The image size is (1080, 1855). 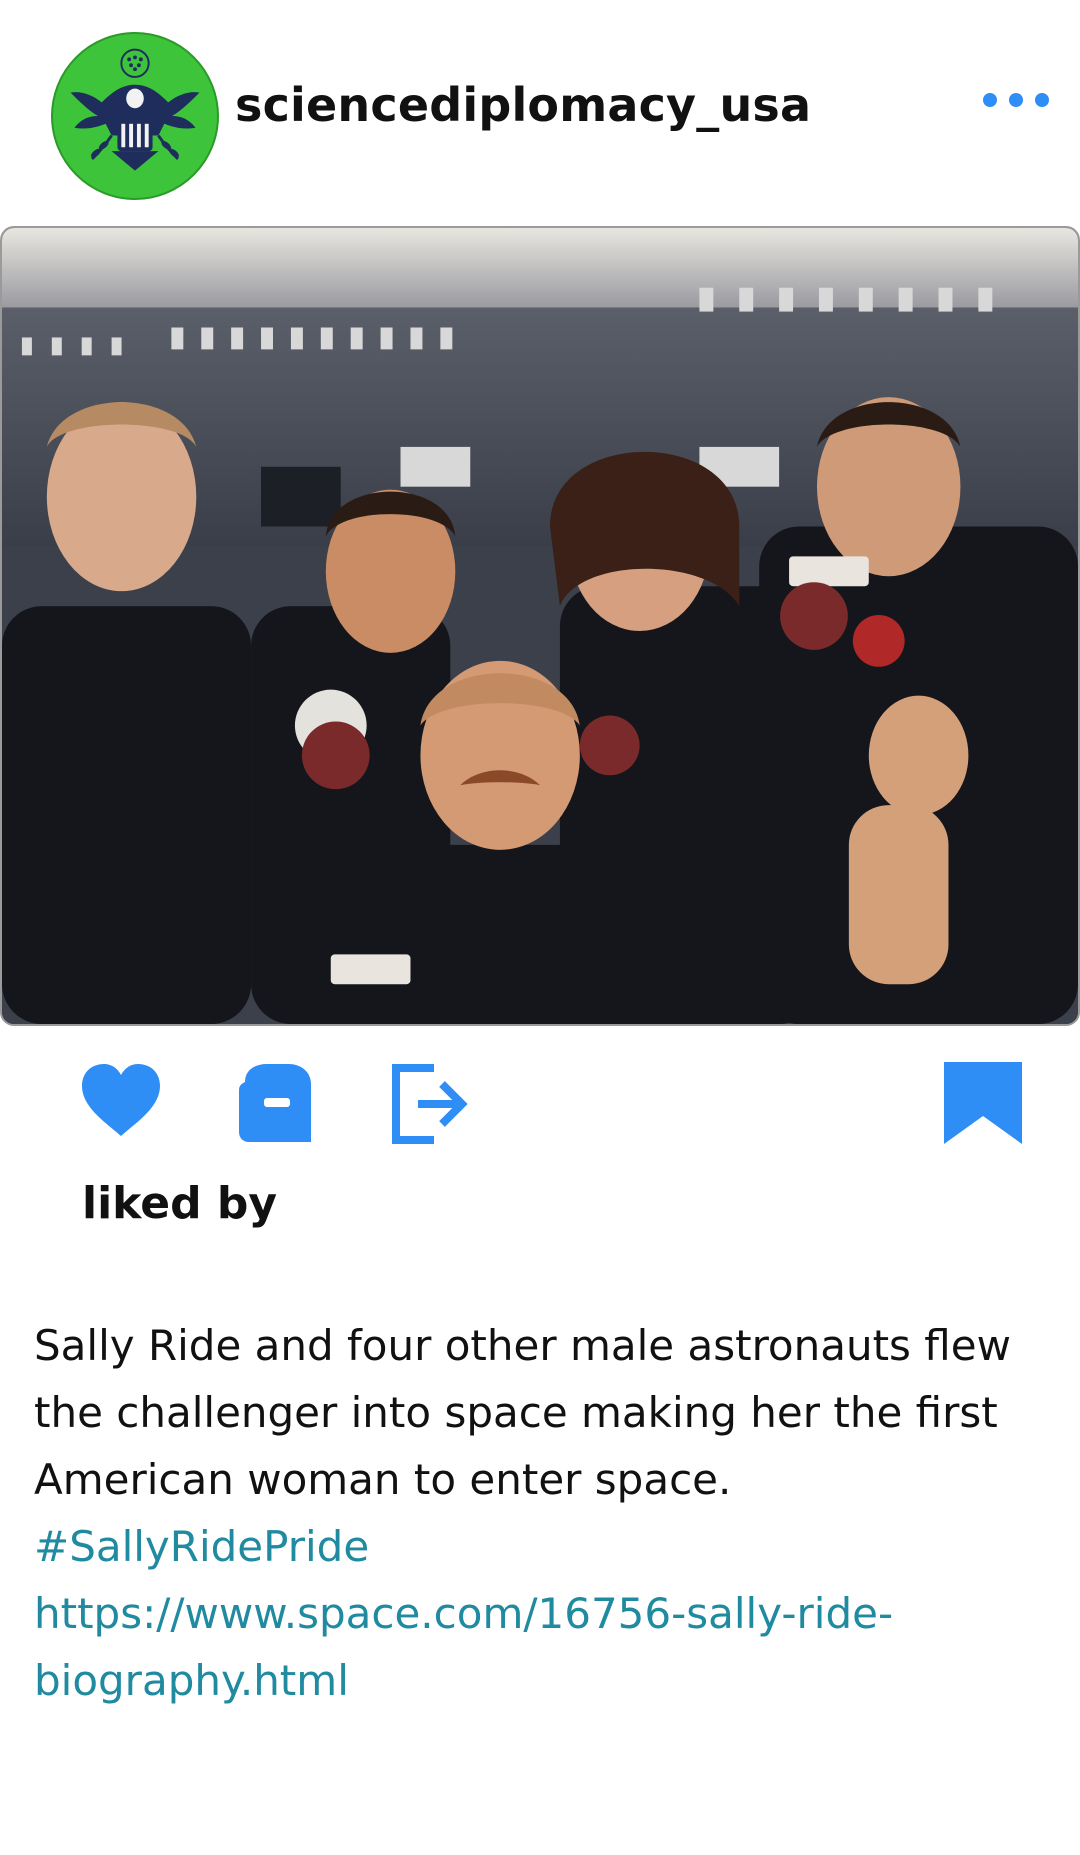 What do you see at coordinates (523, 105) in the screenshot?
I see `username: sciencediplomacy_usa` at bounding box center [523, 105].